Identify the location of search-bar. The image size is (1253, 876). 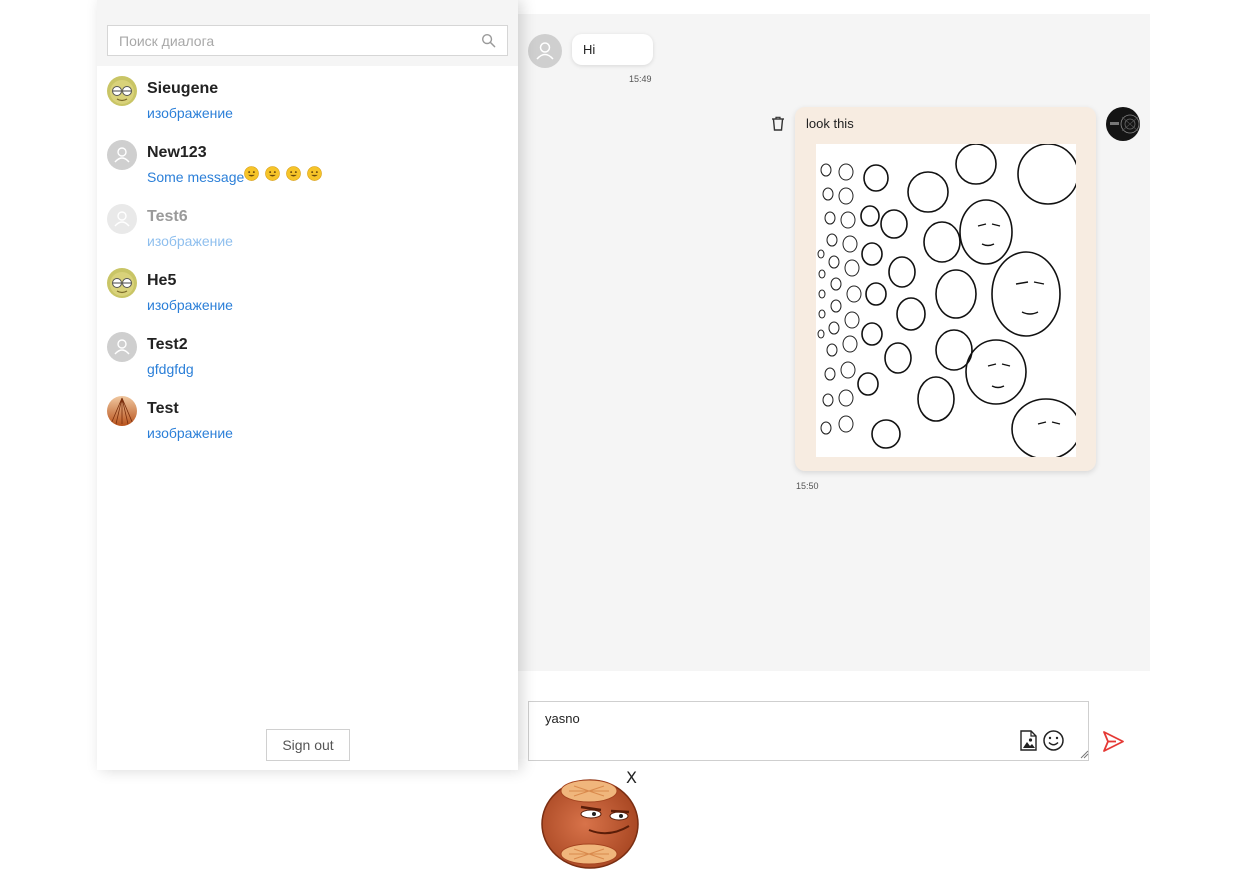
(307, 33).